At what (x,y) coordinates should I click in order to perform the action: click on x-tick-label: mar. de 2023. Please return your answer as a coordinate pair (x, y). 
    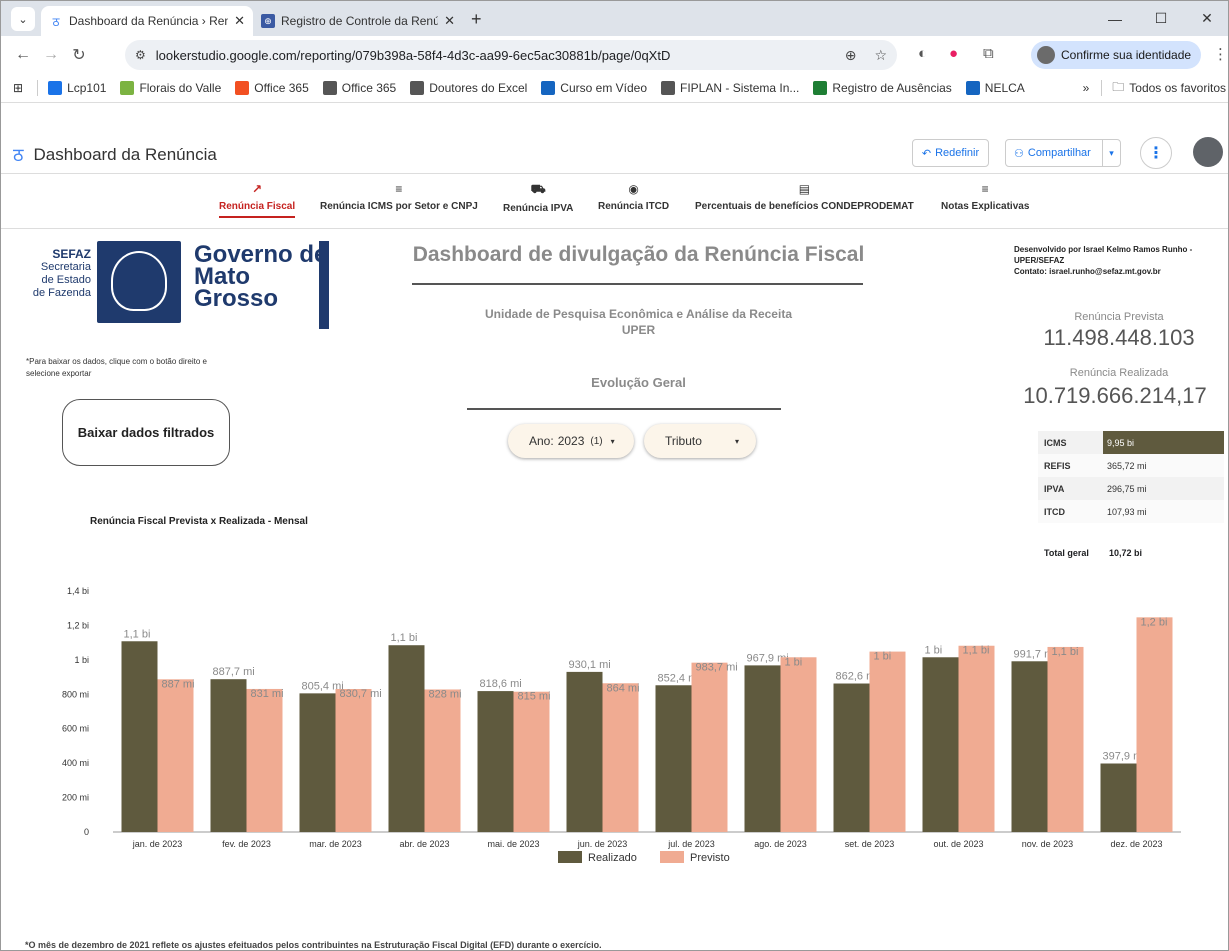
    Looking at the image, I should click on (335, 844).